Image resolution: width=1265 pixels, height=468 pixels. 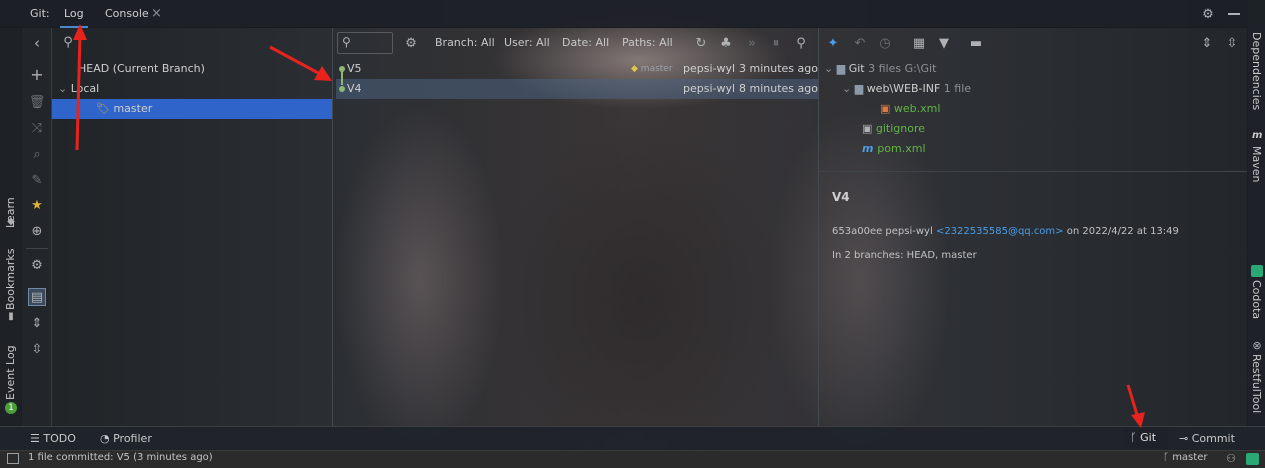 I want to click on toggle-panel-icon, so click(x=13, y=458).